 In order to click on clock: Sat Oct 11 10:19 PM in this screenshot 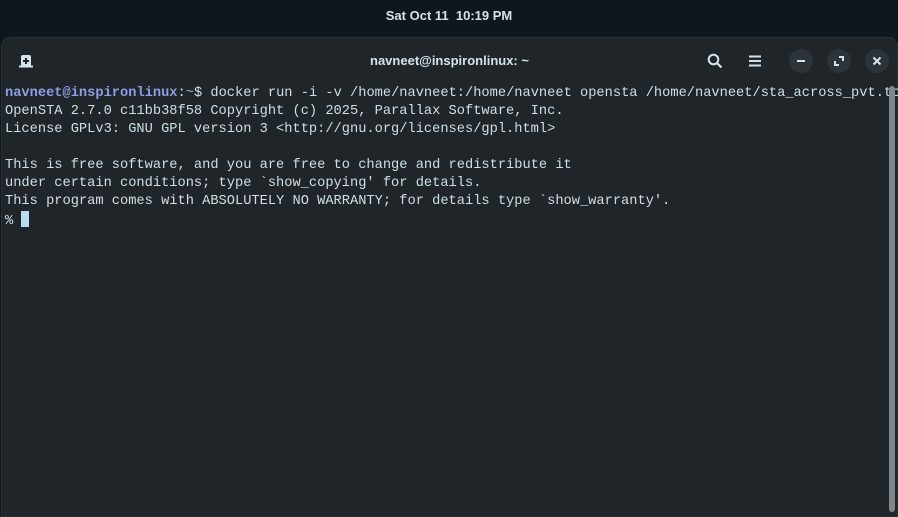, I will do `click(449, 15)`.